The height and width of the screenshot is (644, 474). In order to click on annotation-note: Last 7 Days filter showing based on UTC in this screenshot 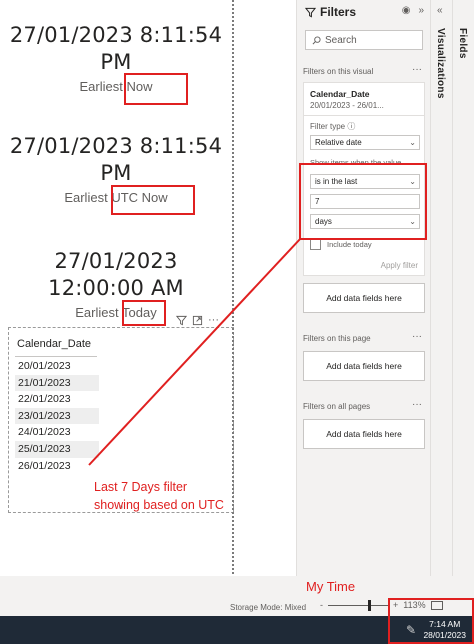, I will do `click(159, 496)`.